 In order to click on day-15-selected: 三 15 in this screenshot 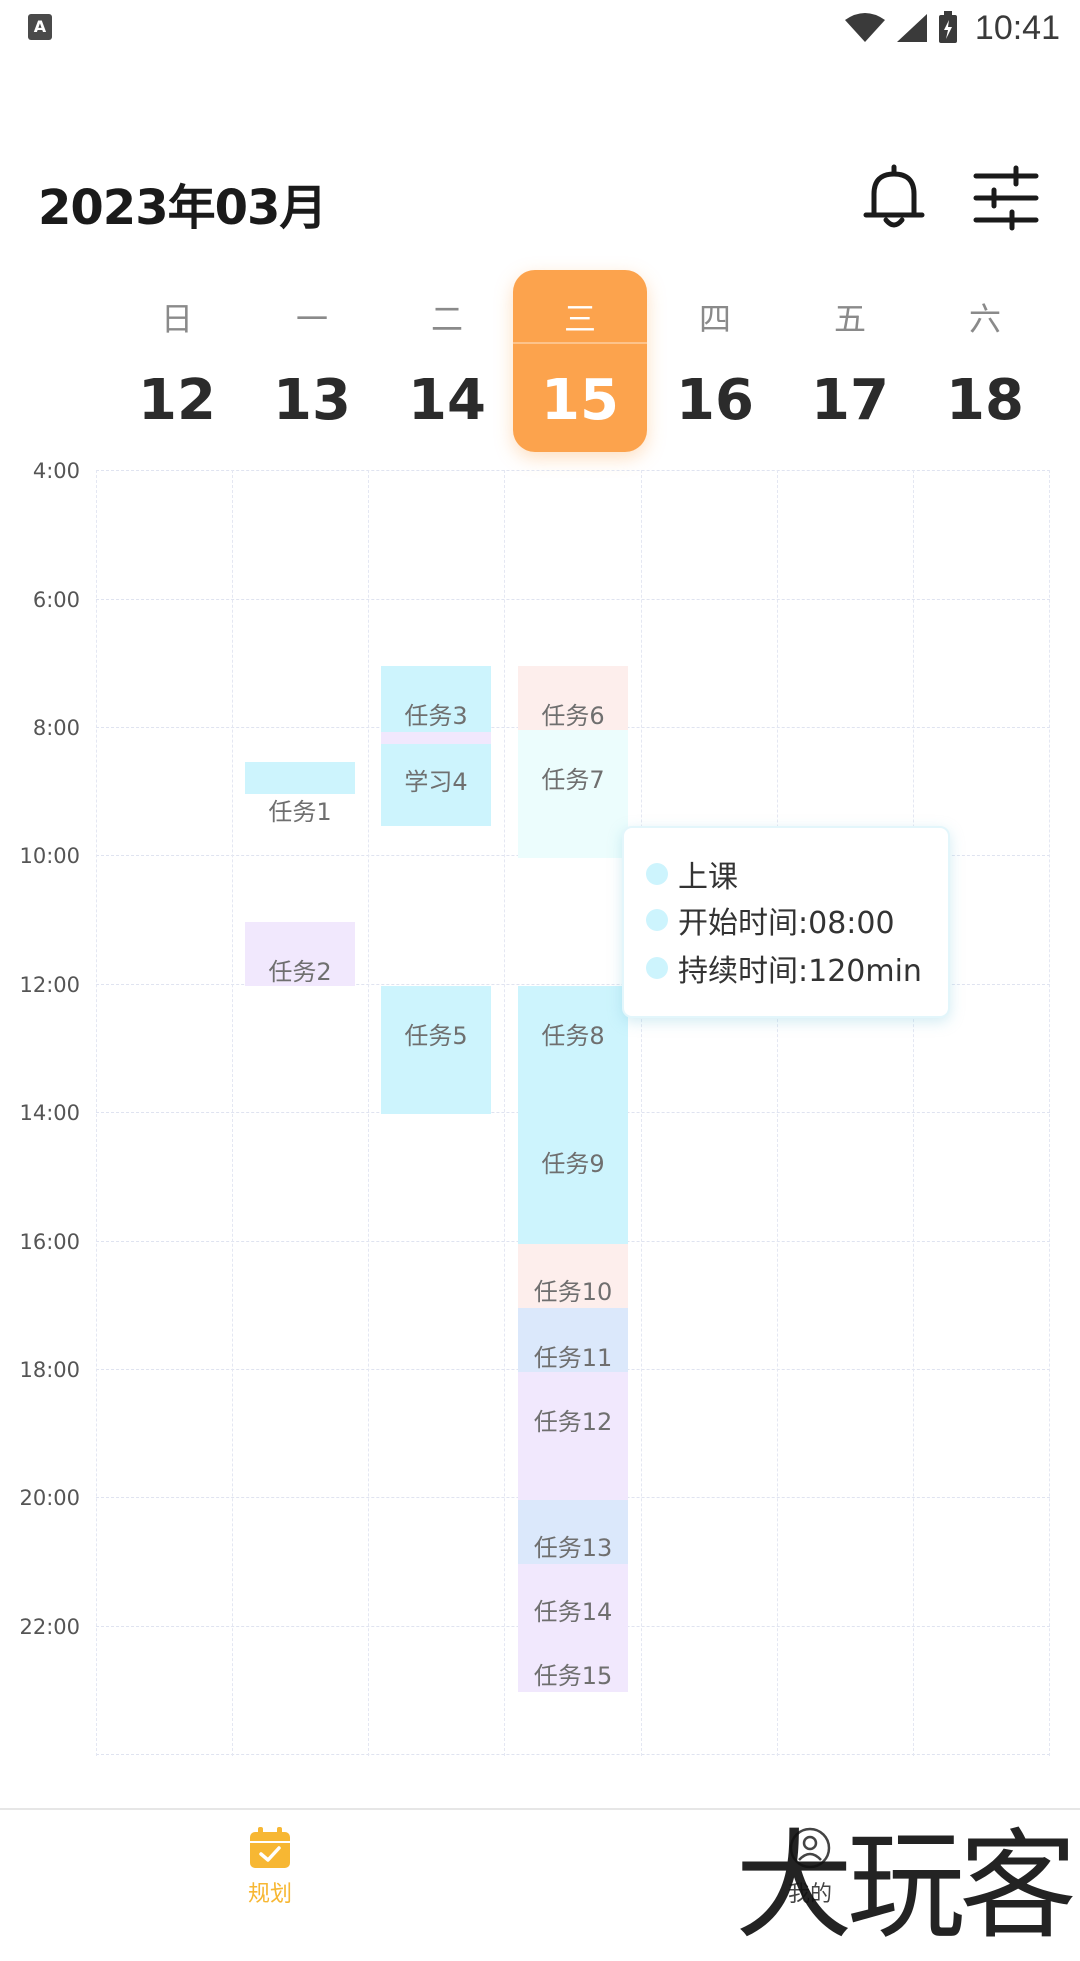, I will do `click(580, 361)`.